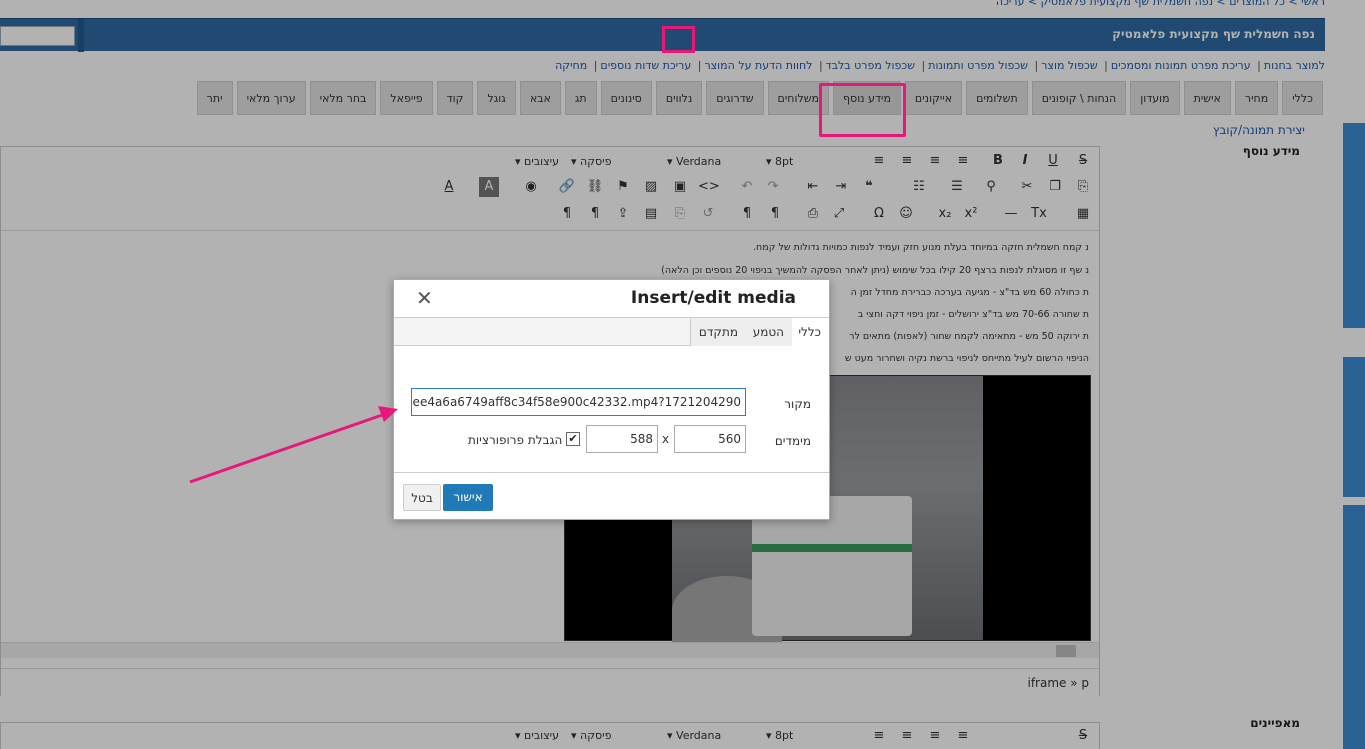 This screenshot has width=1365, height=749. I want to click on dialog-tab-embed: הטמע, so click(767, 332).